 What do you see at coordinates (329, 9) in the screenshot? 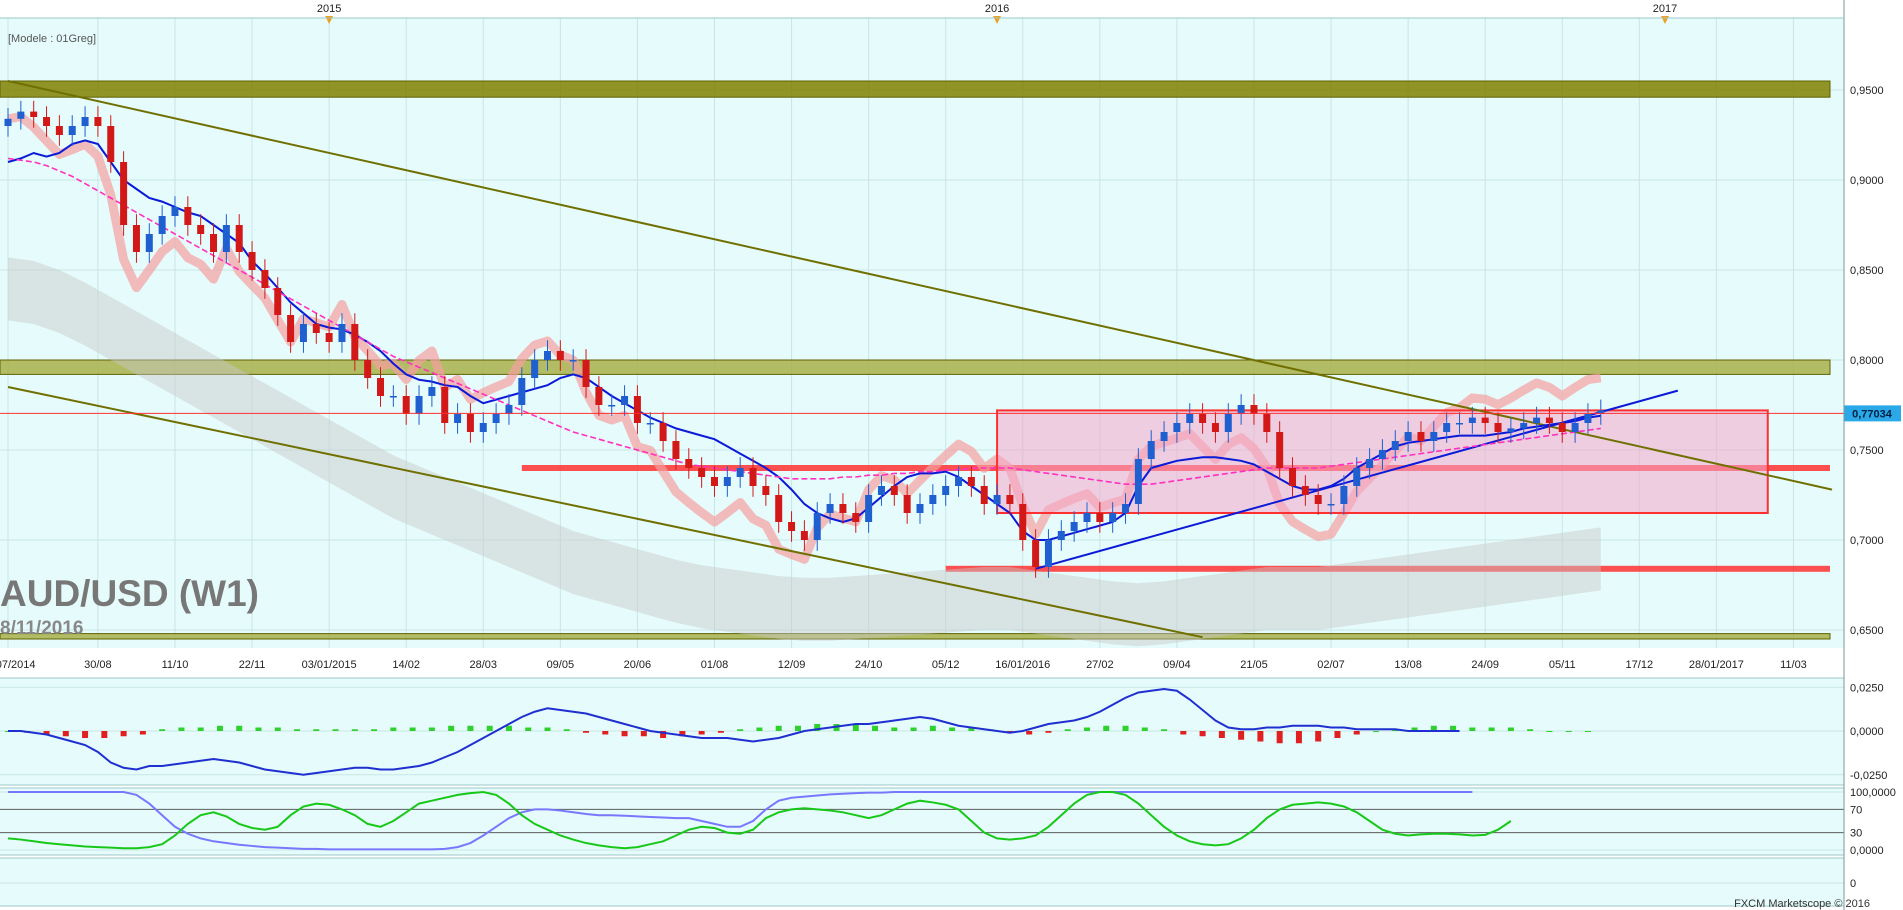
I see `year-marker-label: 2015` at bounding box center [329, 9].